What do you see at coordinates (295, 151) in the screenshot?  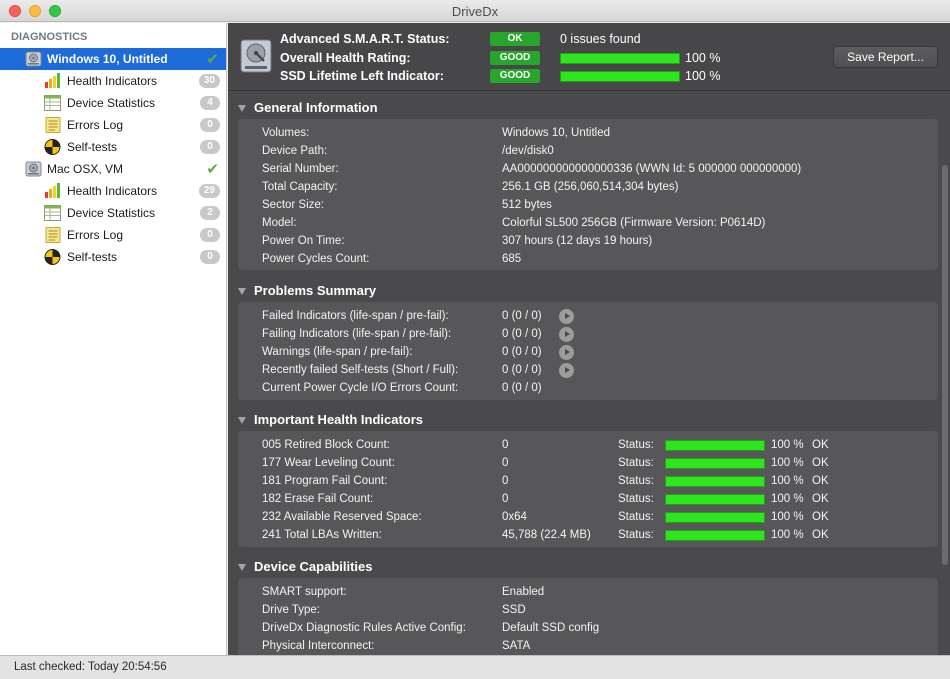 I see `info-key: Device Path:` at bounding box center [295, 151].